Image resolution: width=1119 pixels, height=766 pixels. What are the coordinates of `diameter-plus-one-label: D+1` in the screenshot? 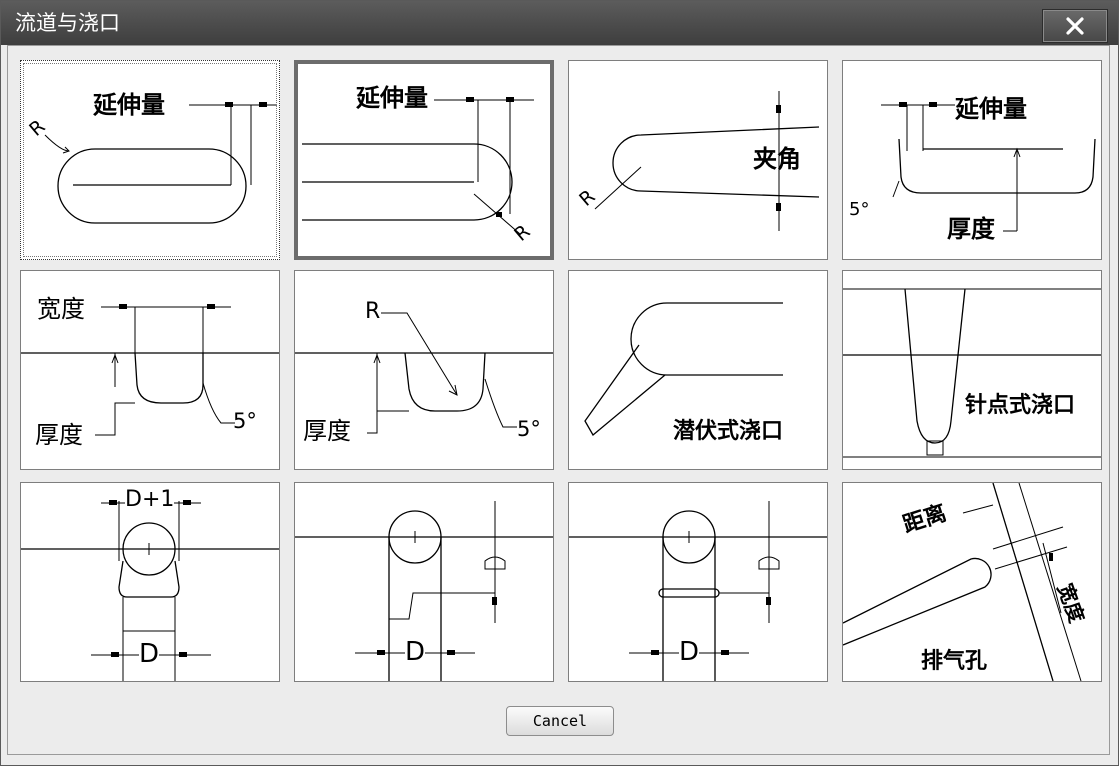 It's located at (150, 499).